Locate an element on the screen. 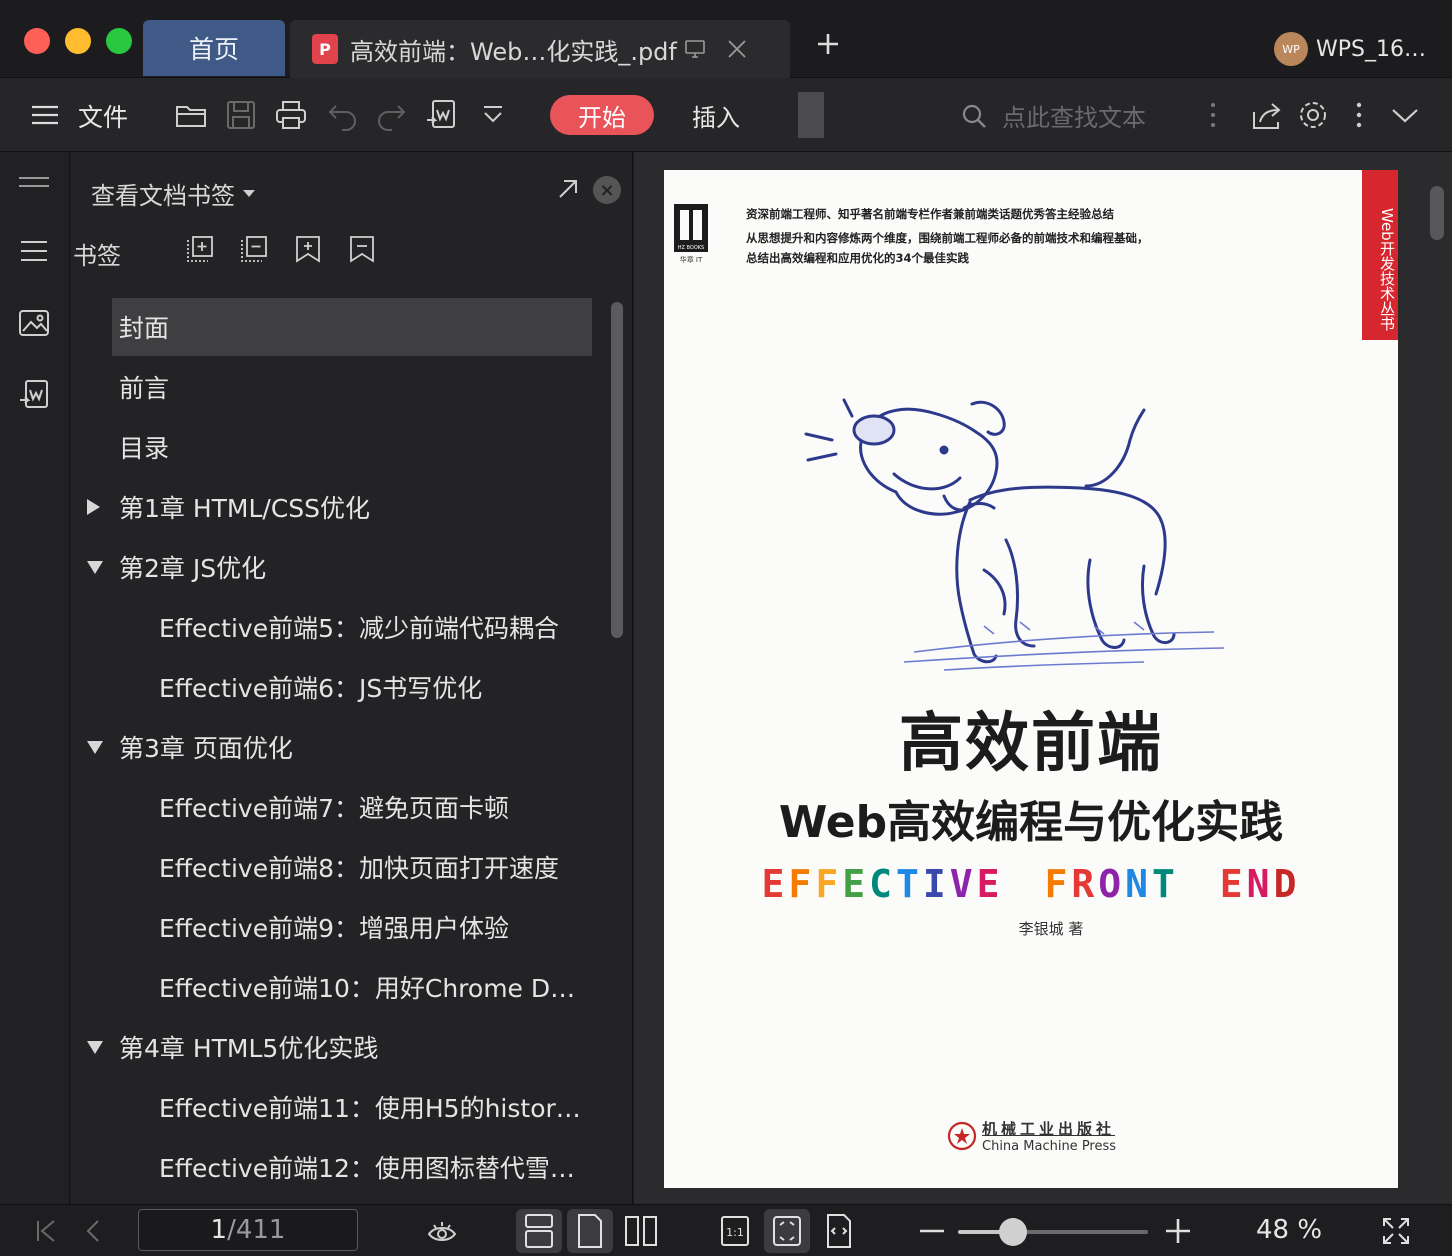 The width and height of the screenshot is (1452, 1256). file-menu: 文件 is located at coordinates (103, 116).